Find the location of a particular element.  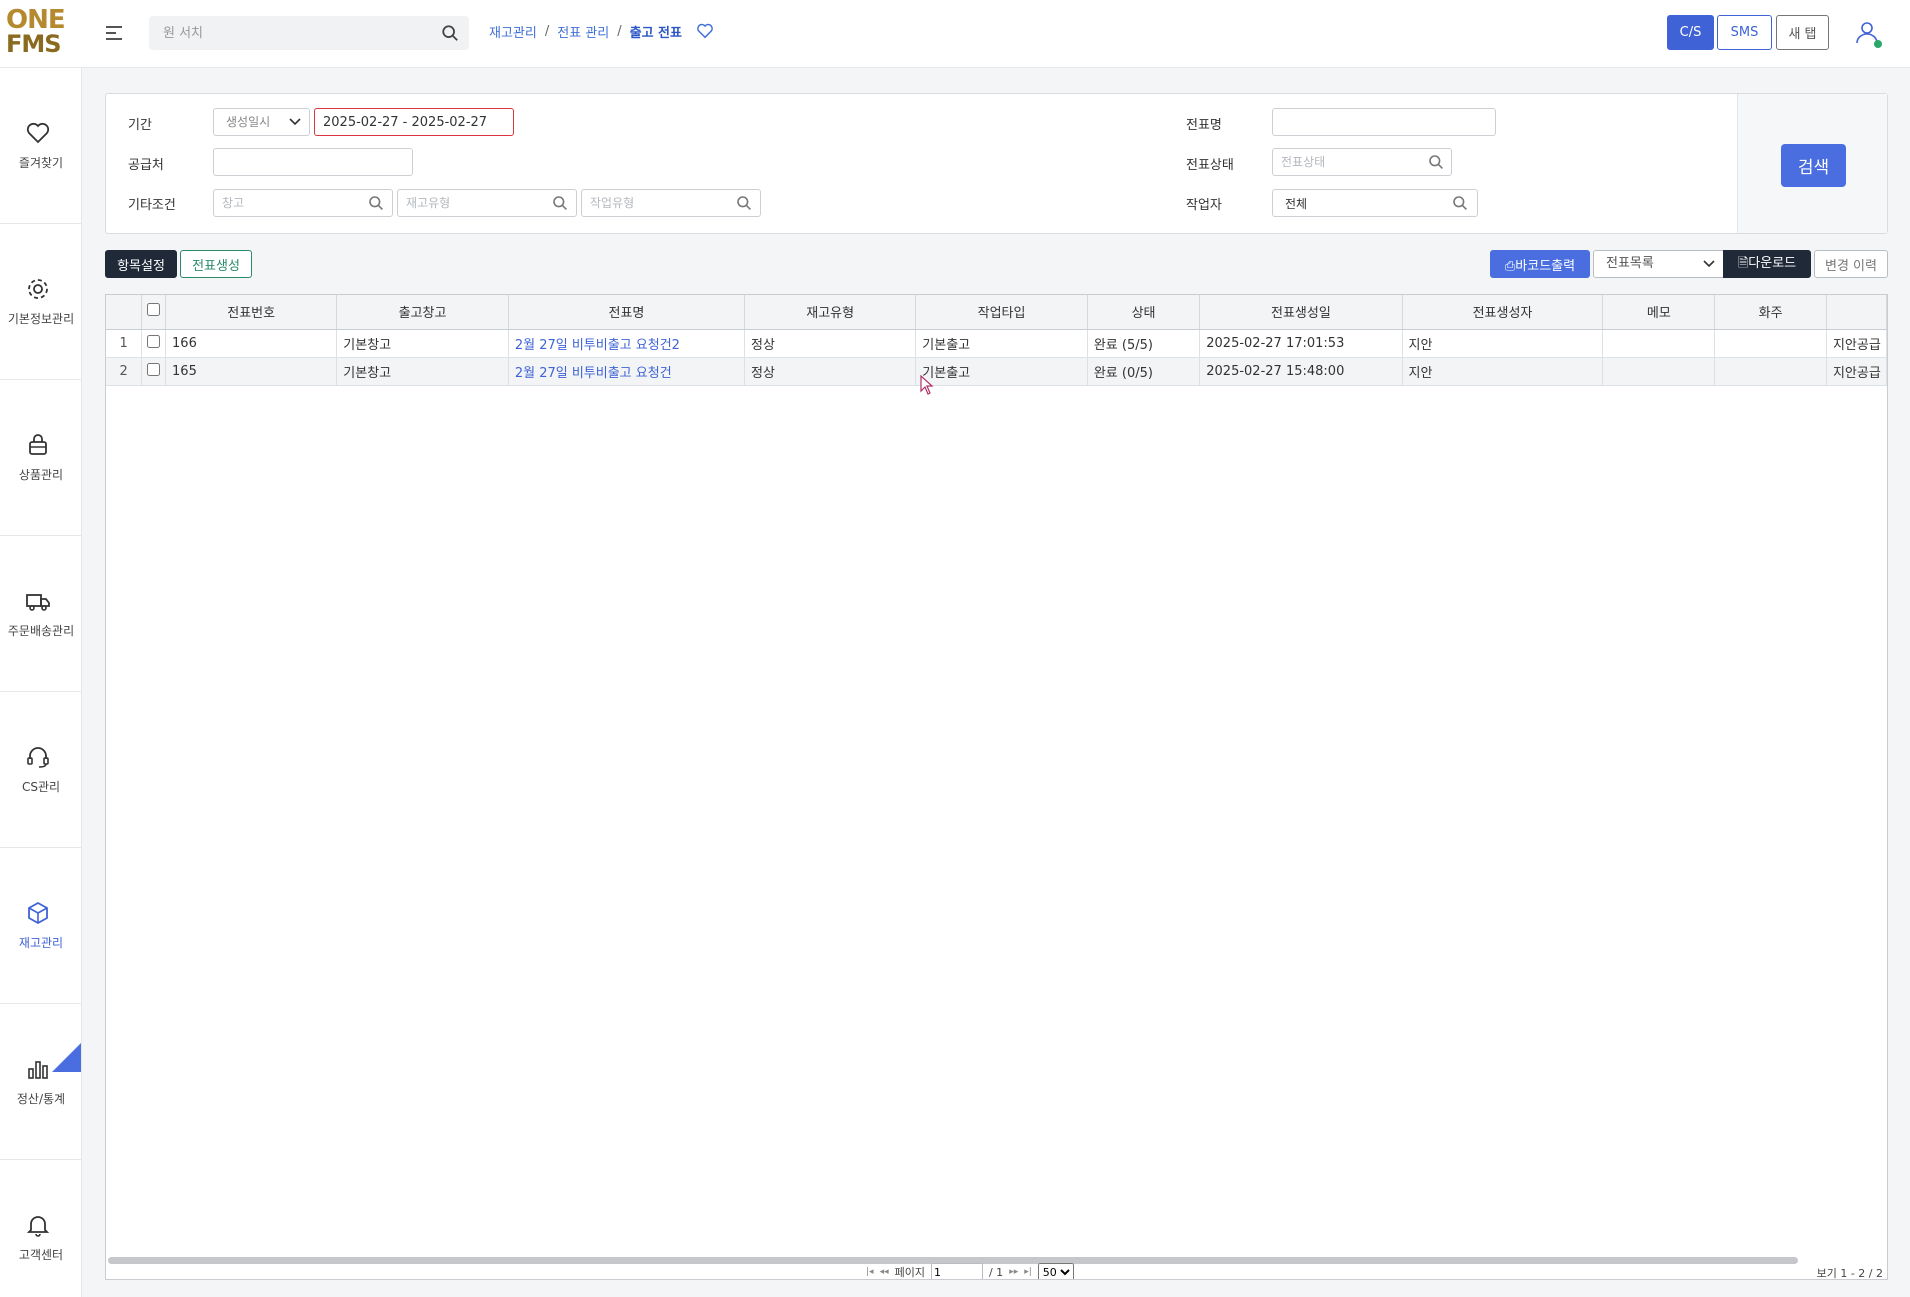

bell-icon is located at coordinates (38, 1226).